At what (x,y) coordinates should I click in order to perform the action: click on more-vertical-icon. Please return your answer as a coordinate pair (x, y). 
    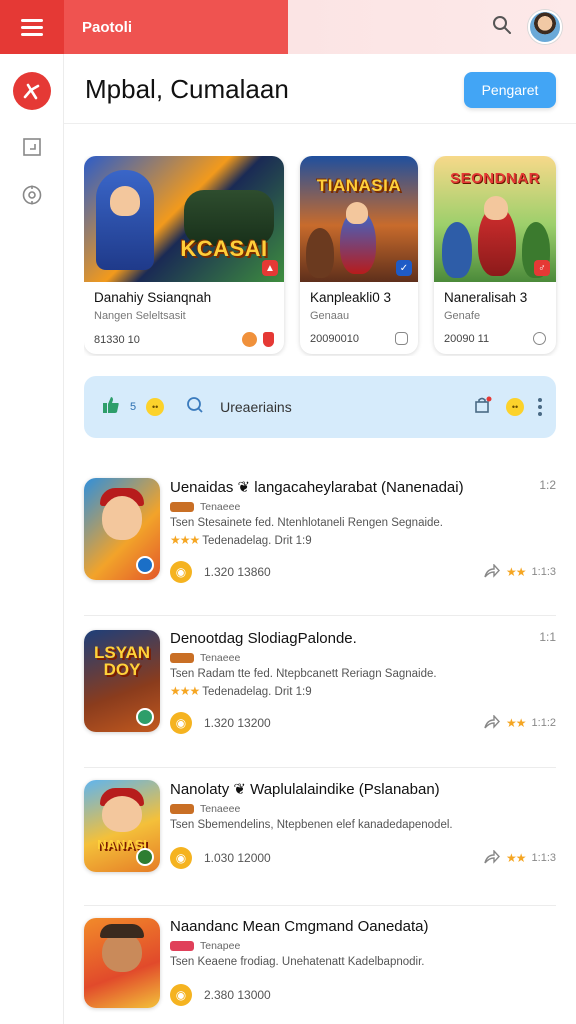
    Looking at the image, I should click on (540, 407).